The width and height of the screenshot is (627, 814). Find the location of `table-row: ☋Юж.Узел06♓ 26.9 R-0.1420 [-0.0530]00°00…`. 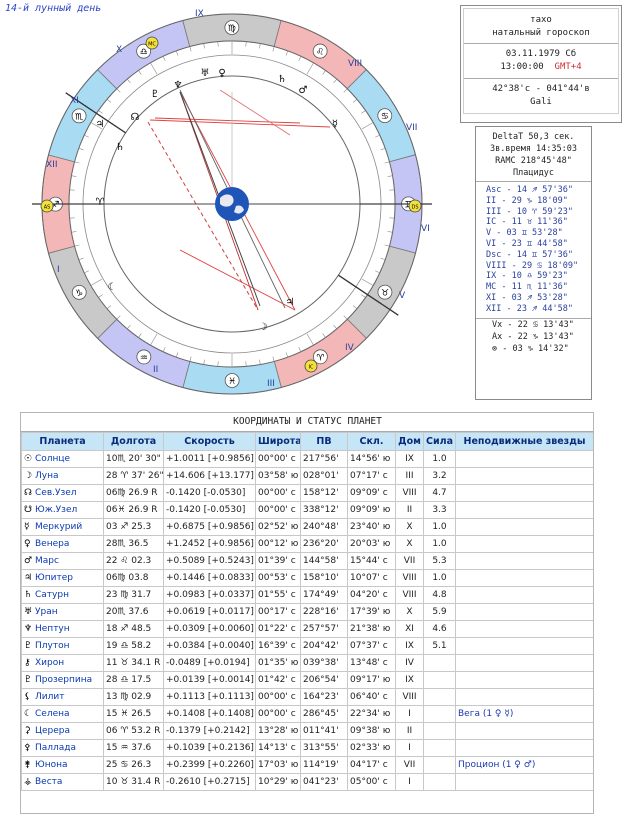

table-row: ☋Юж.Узел06♓ 26.9 R-0.1420 [-0.0530]00°00… is located at coordinates (308, 510).